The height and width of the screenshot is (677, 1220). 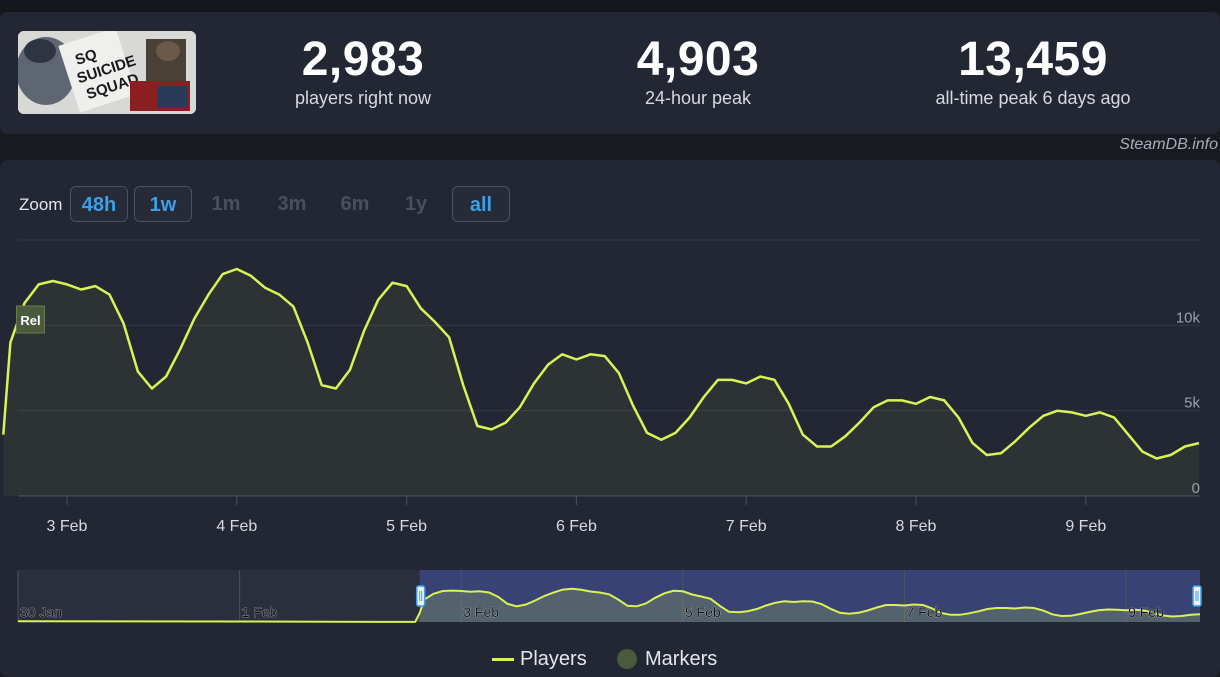 What do you see at coordinates (925, 612) in the screenshot?
I see `navigator-tick-label: 7 Feb` at bounding box center [925, 612].